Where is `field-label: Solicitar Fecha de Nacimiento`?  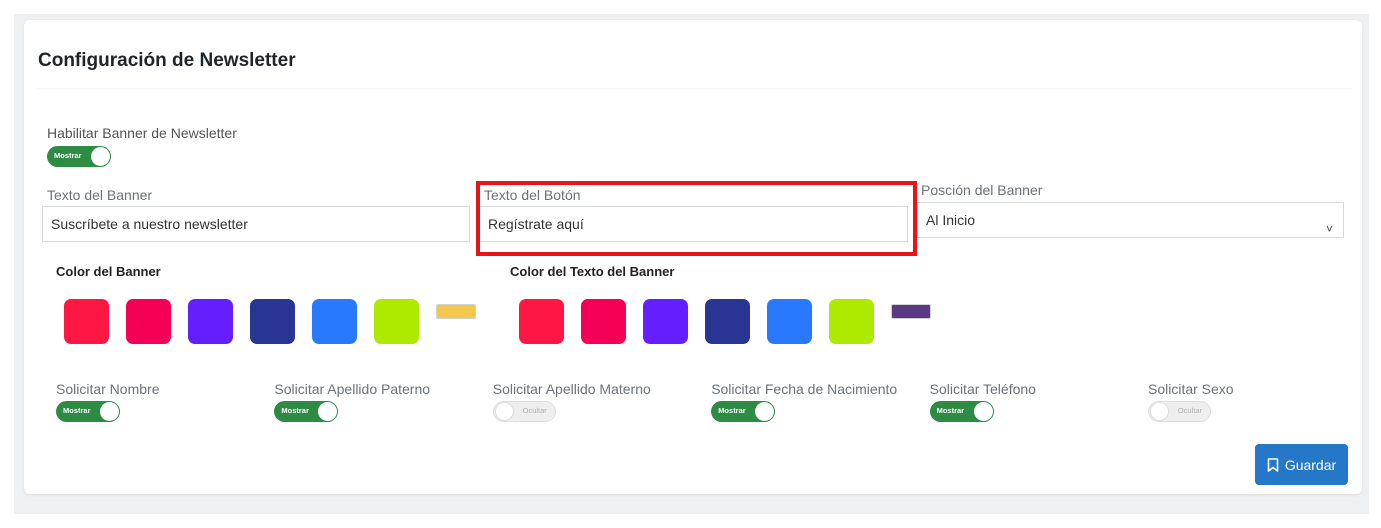 field-label: Solicitar Fecha de Nacimiento is located at coordinates (804, 389).